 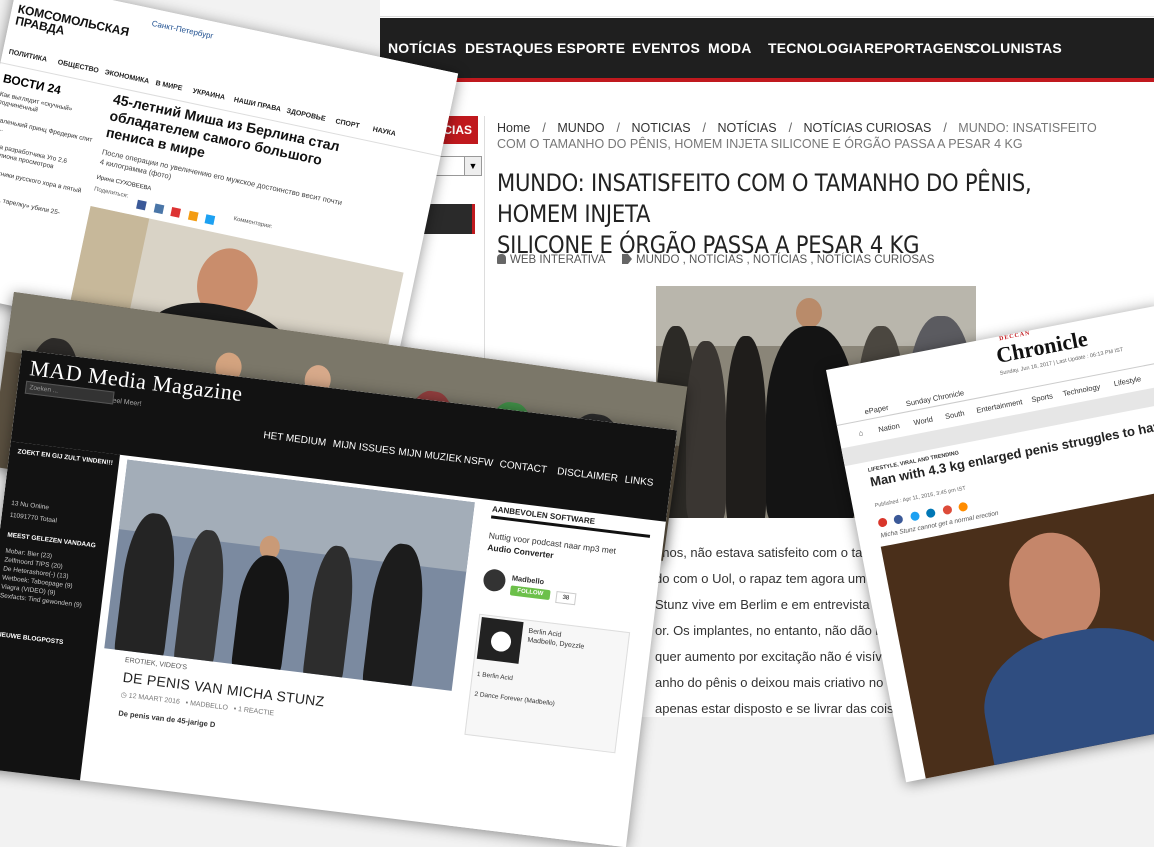 What do you see at coordinates (478, 462) in the screenshot?
I see `nl-nav-nsfw: NSFW` at bounding box center [478, 462].